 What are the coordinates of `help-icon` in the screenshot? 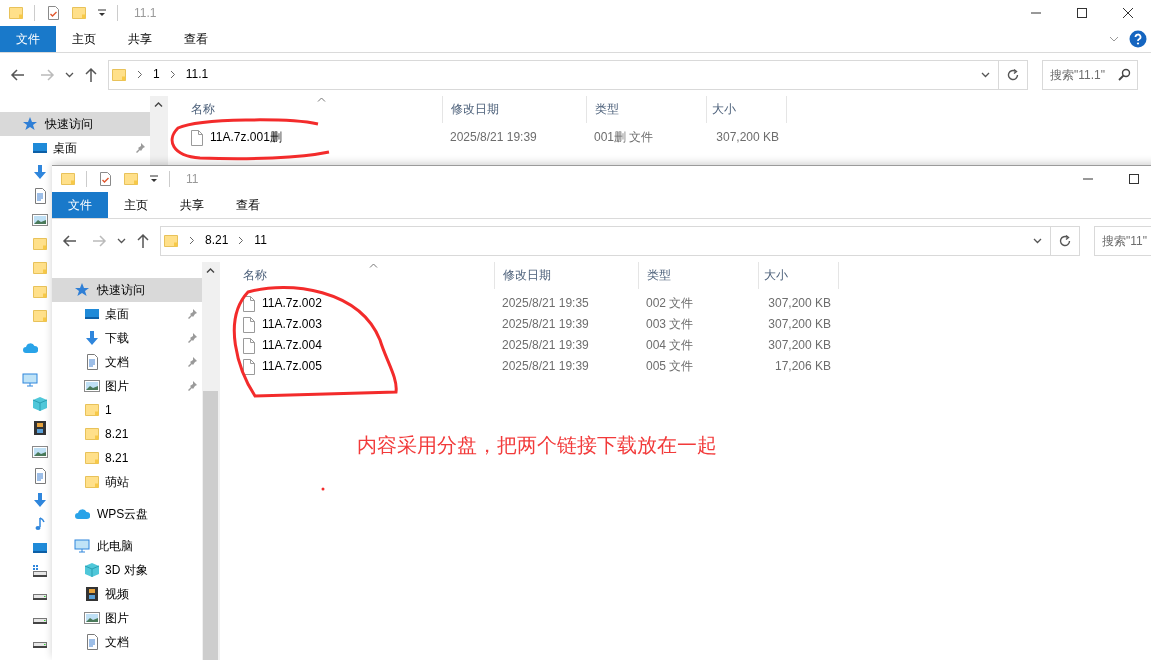 It's located at (1138, 39).